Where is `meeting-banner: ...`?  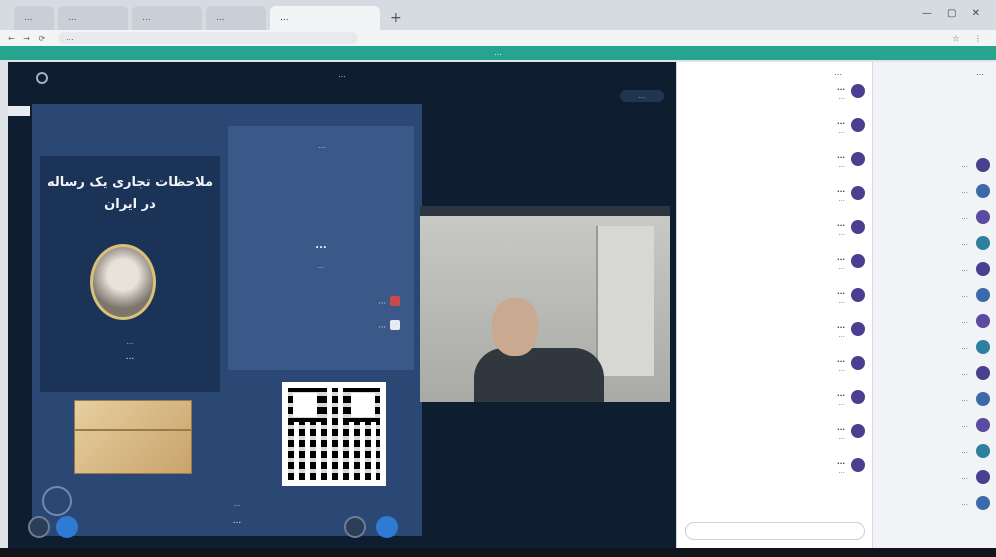
meeting-banner: ... is located at coordinates (498, 53).